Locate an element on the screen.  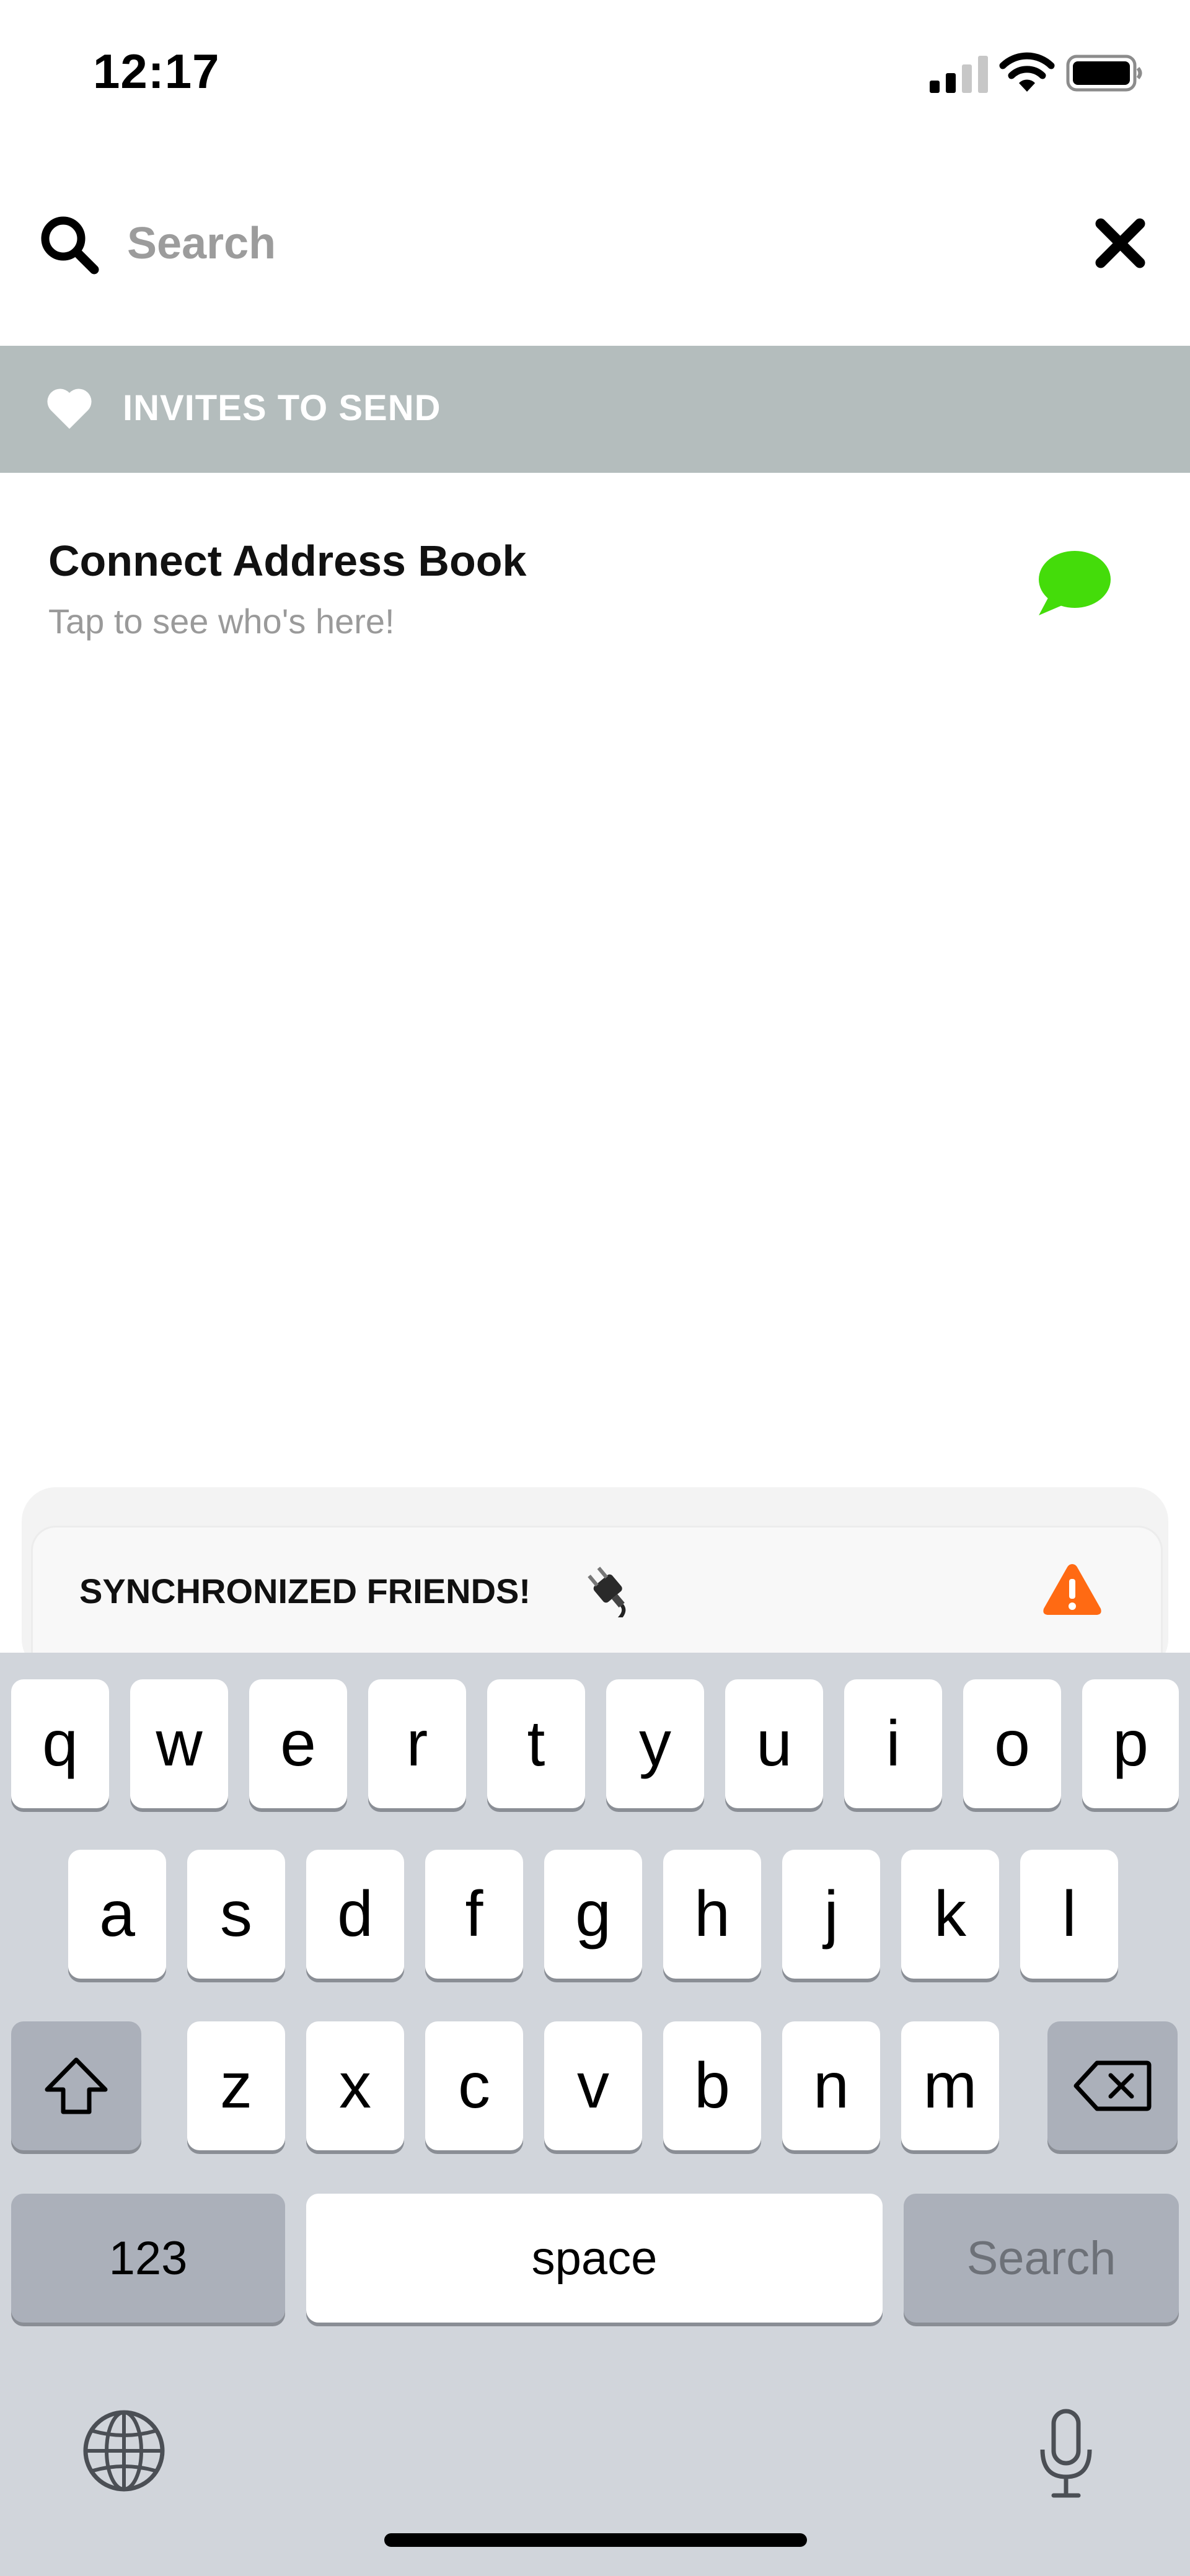
search-key: Search is located at coordinates (1041, 2258).